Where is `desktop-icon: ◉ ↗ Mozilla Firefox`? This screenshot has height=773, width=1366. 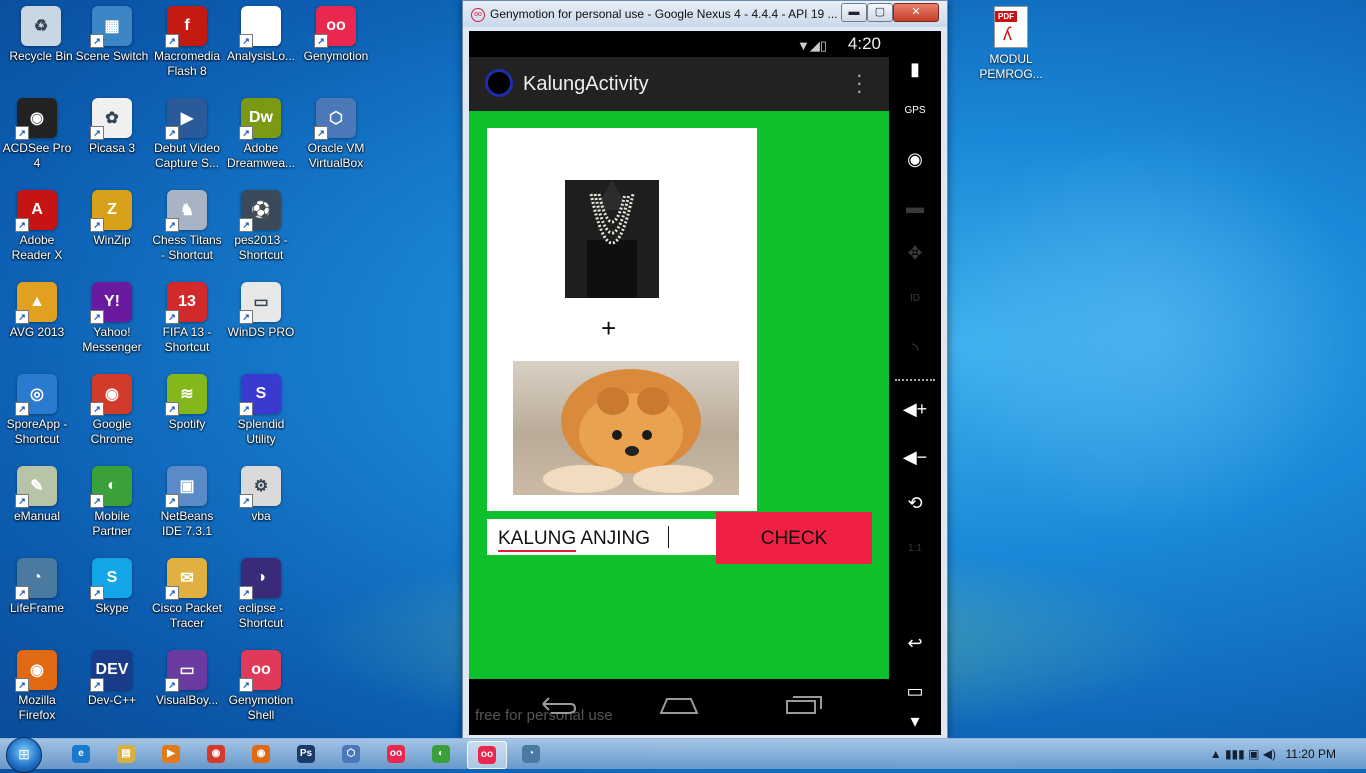 desktop-icon: ◉ ↗ Mozilla Firefox is located at coordinates (37, 686).